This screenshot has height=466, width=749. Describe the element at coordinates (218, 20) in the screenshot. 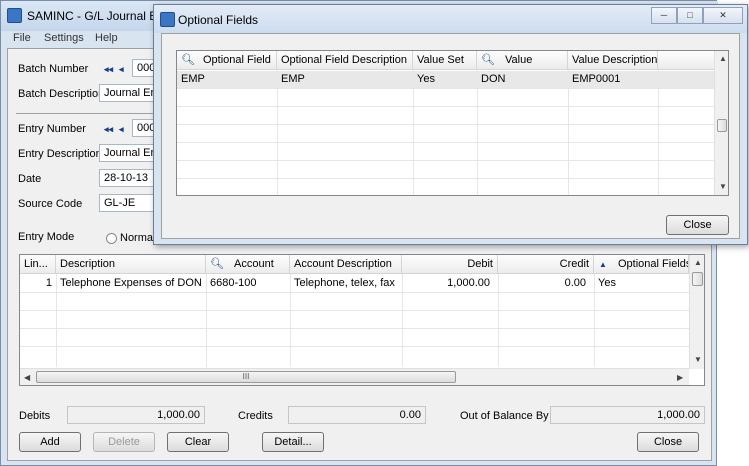

I see `dialog-title: Optional Fields` at that location.